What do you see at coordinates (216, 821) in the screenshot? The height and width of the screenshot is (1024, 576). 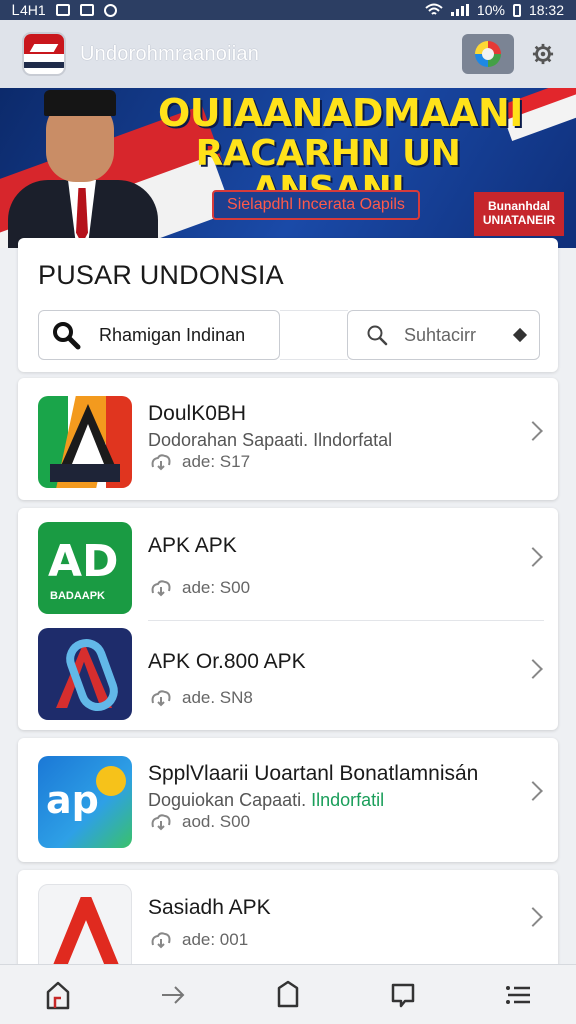 I see `app-meta-text: aod. S00` at bounding box center [216, 821].